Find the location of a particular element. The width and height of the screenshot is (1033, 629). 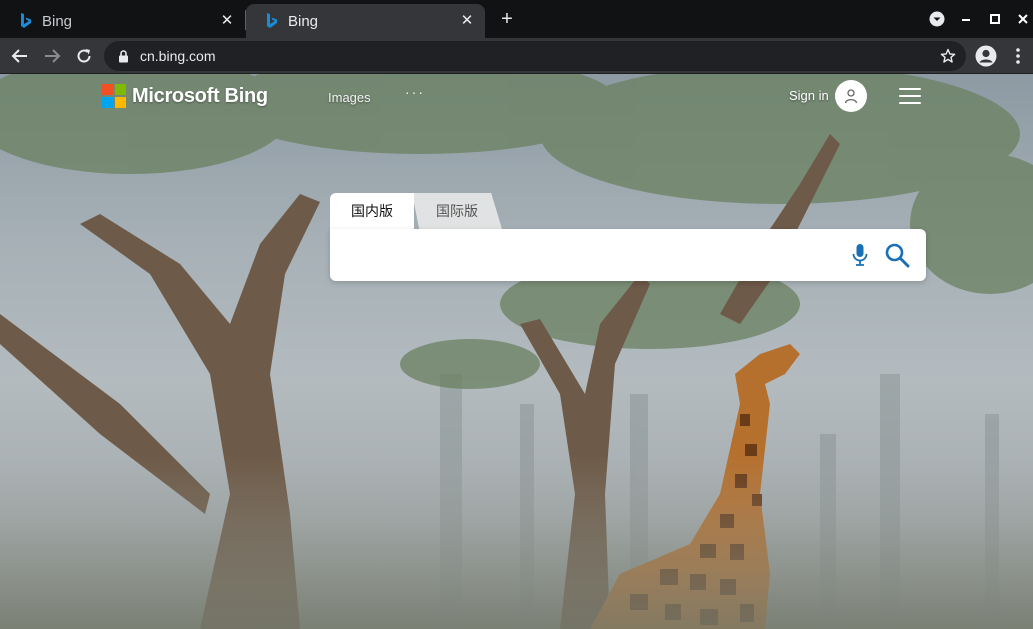

reload-button is located at coordinates (84, 56).